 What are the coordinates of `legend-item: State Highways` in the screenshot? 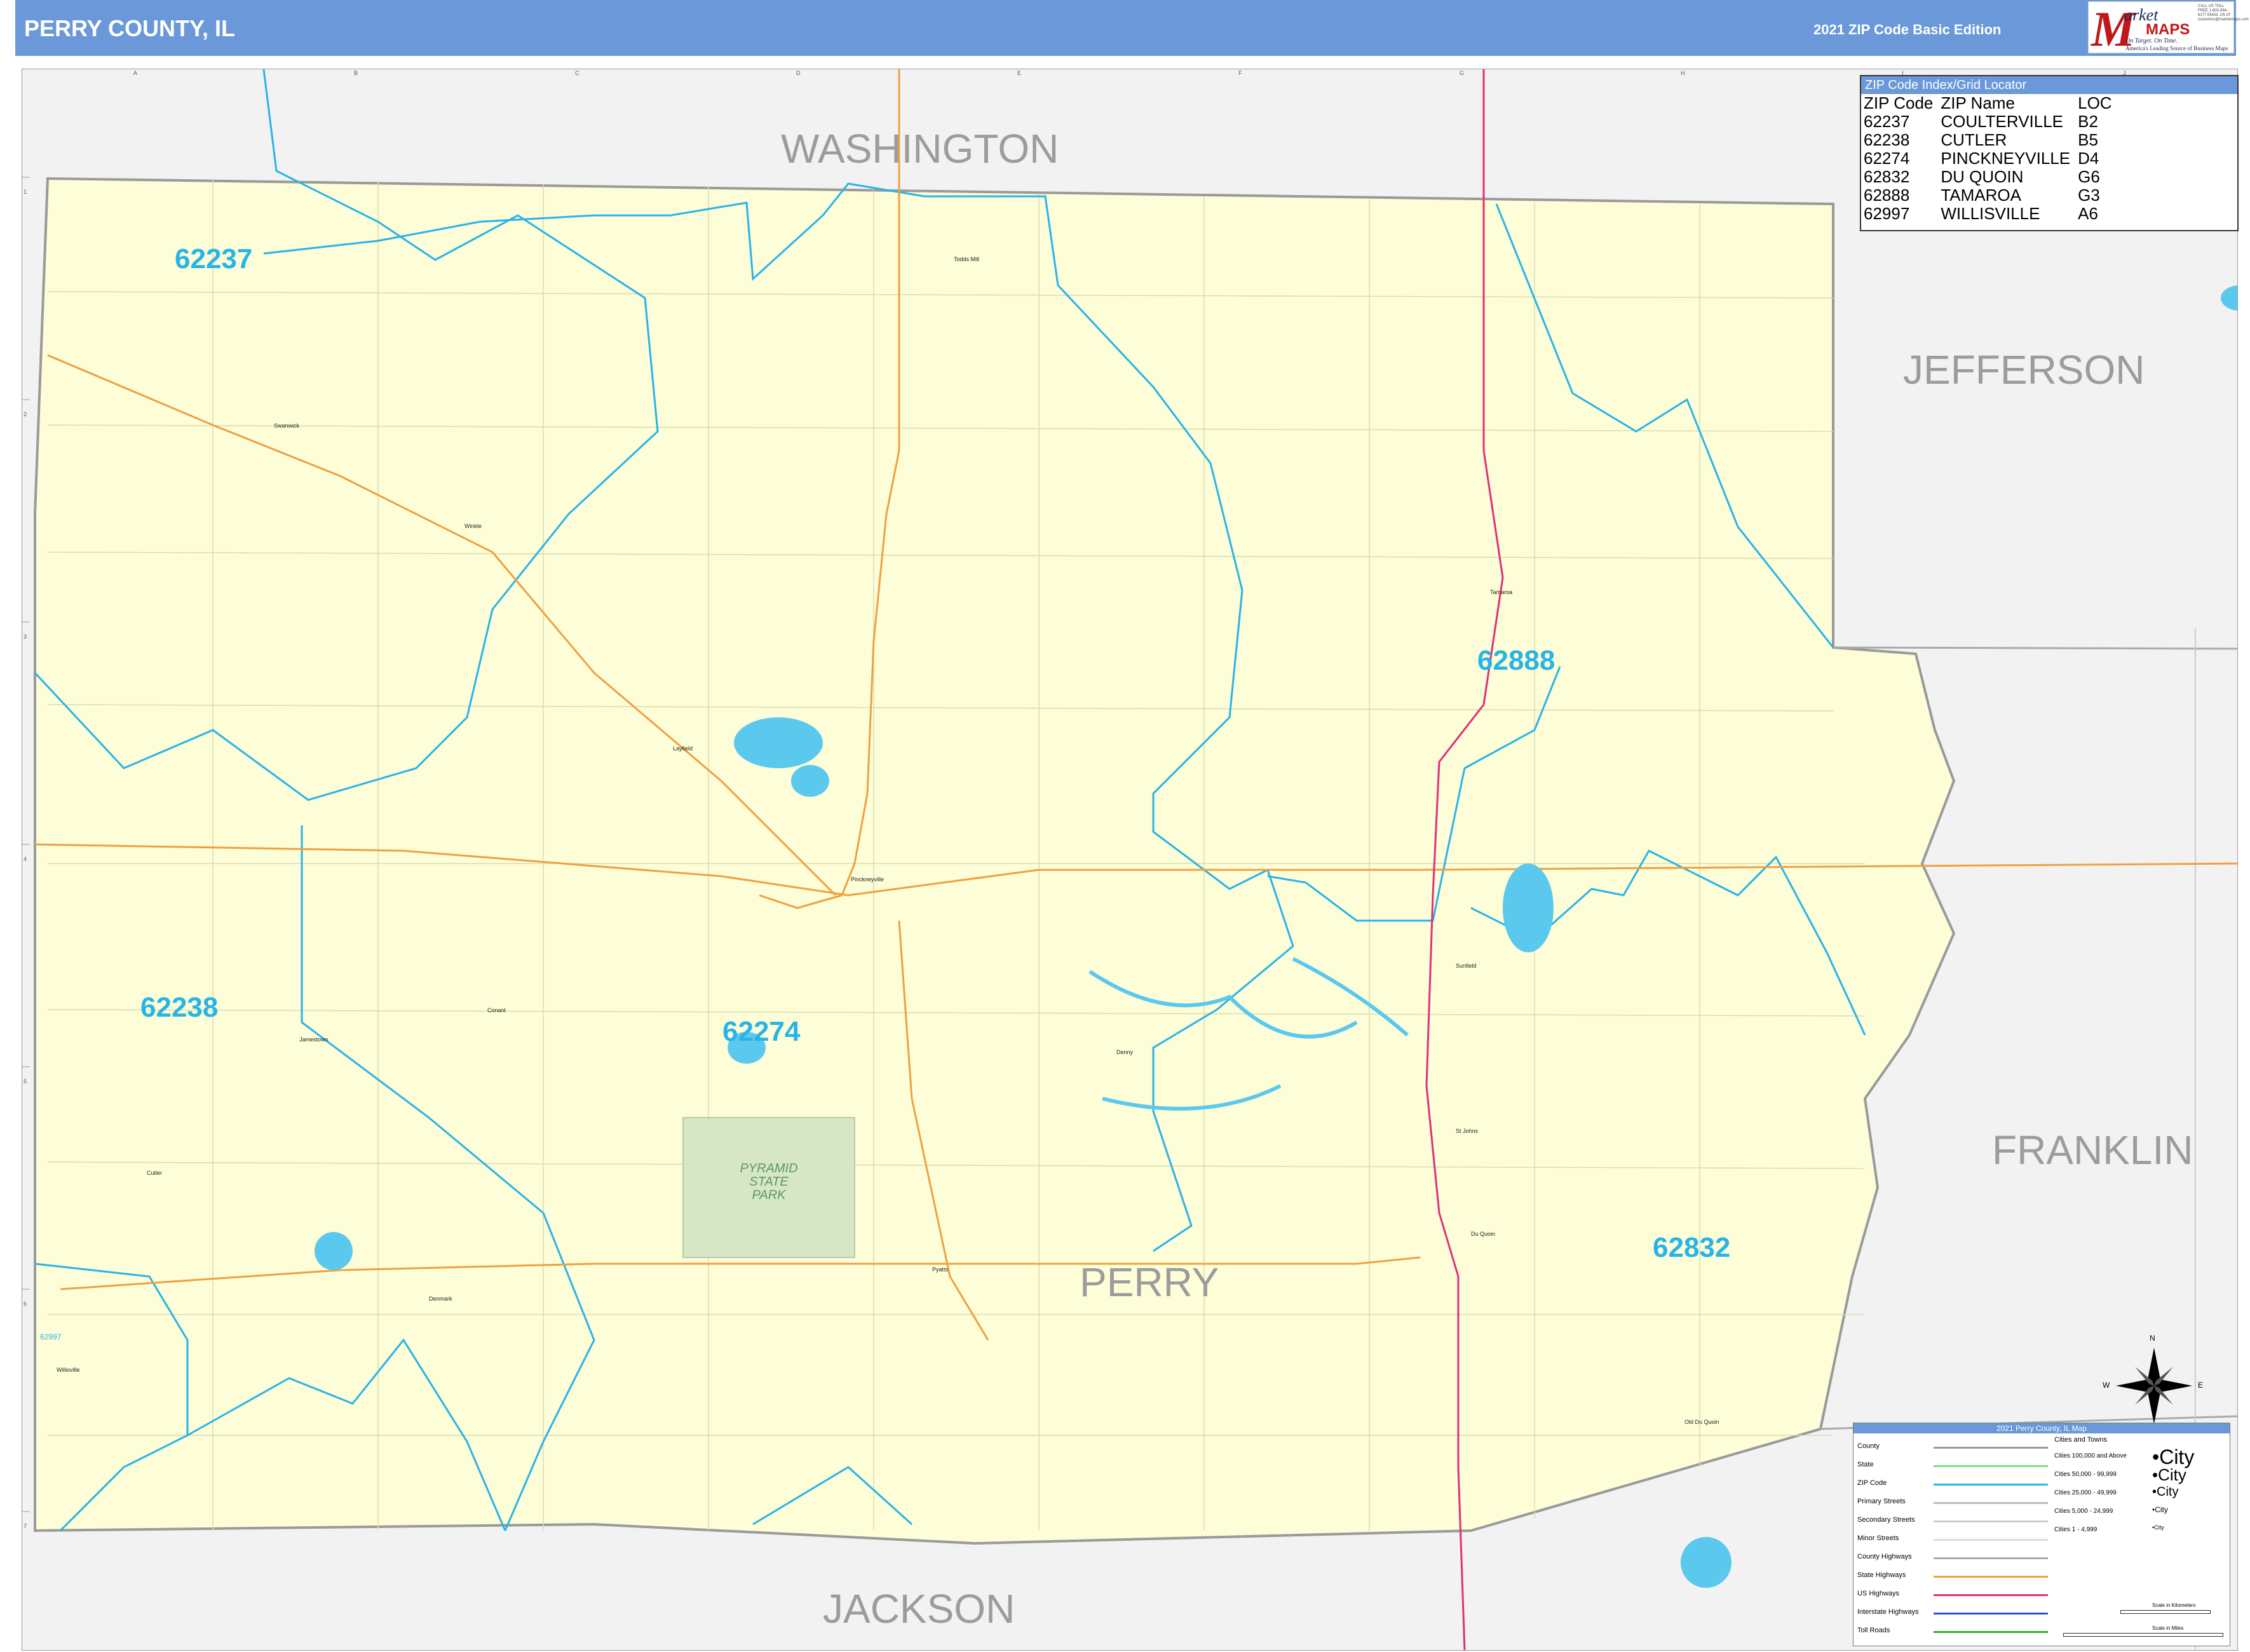 It's located at (1881, 1575).